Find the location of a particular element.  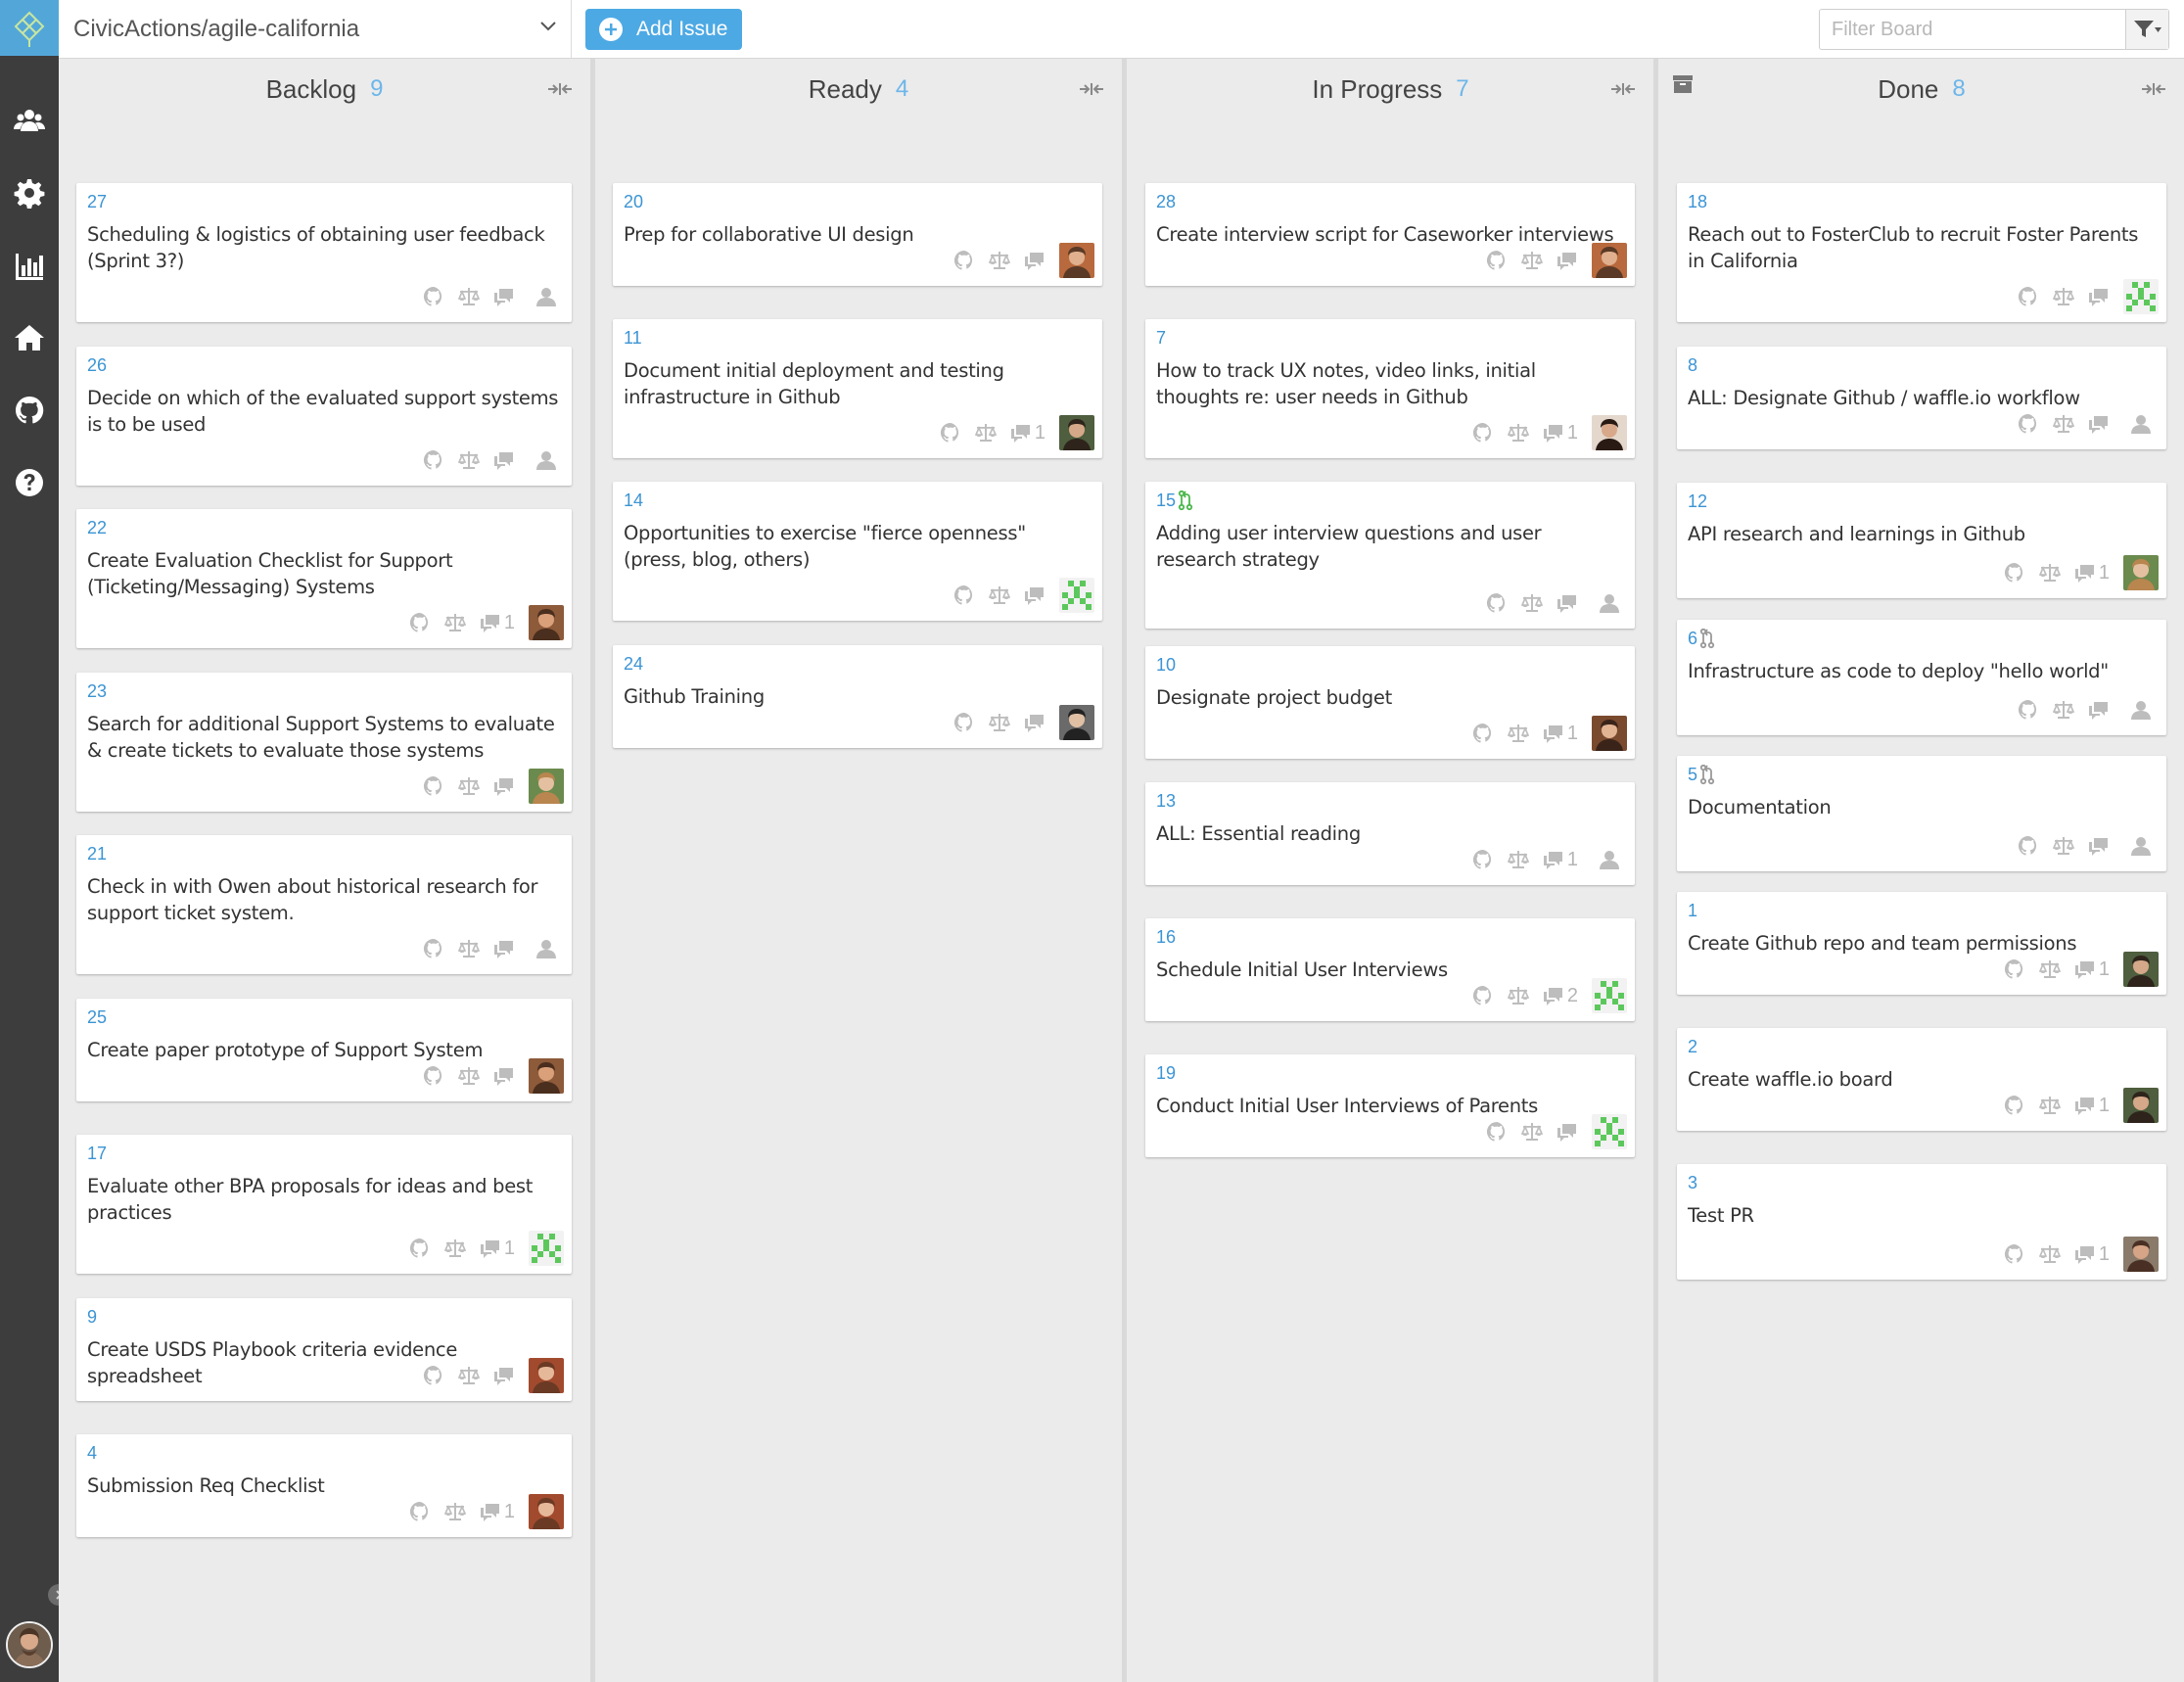

issue-number: 16 is located at coordinates (1166, 938).